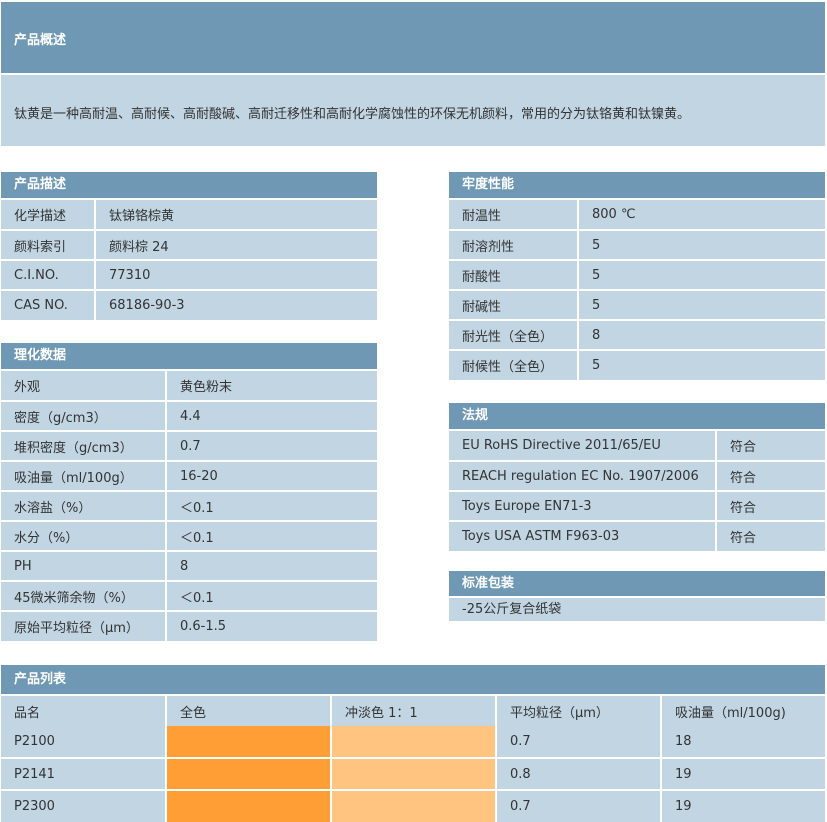  Describe the element at coordinates (271, 626) in the screenshot. I see `physchem-value: 0.6-1.5` at that location.